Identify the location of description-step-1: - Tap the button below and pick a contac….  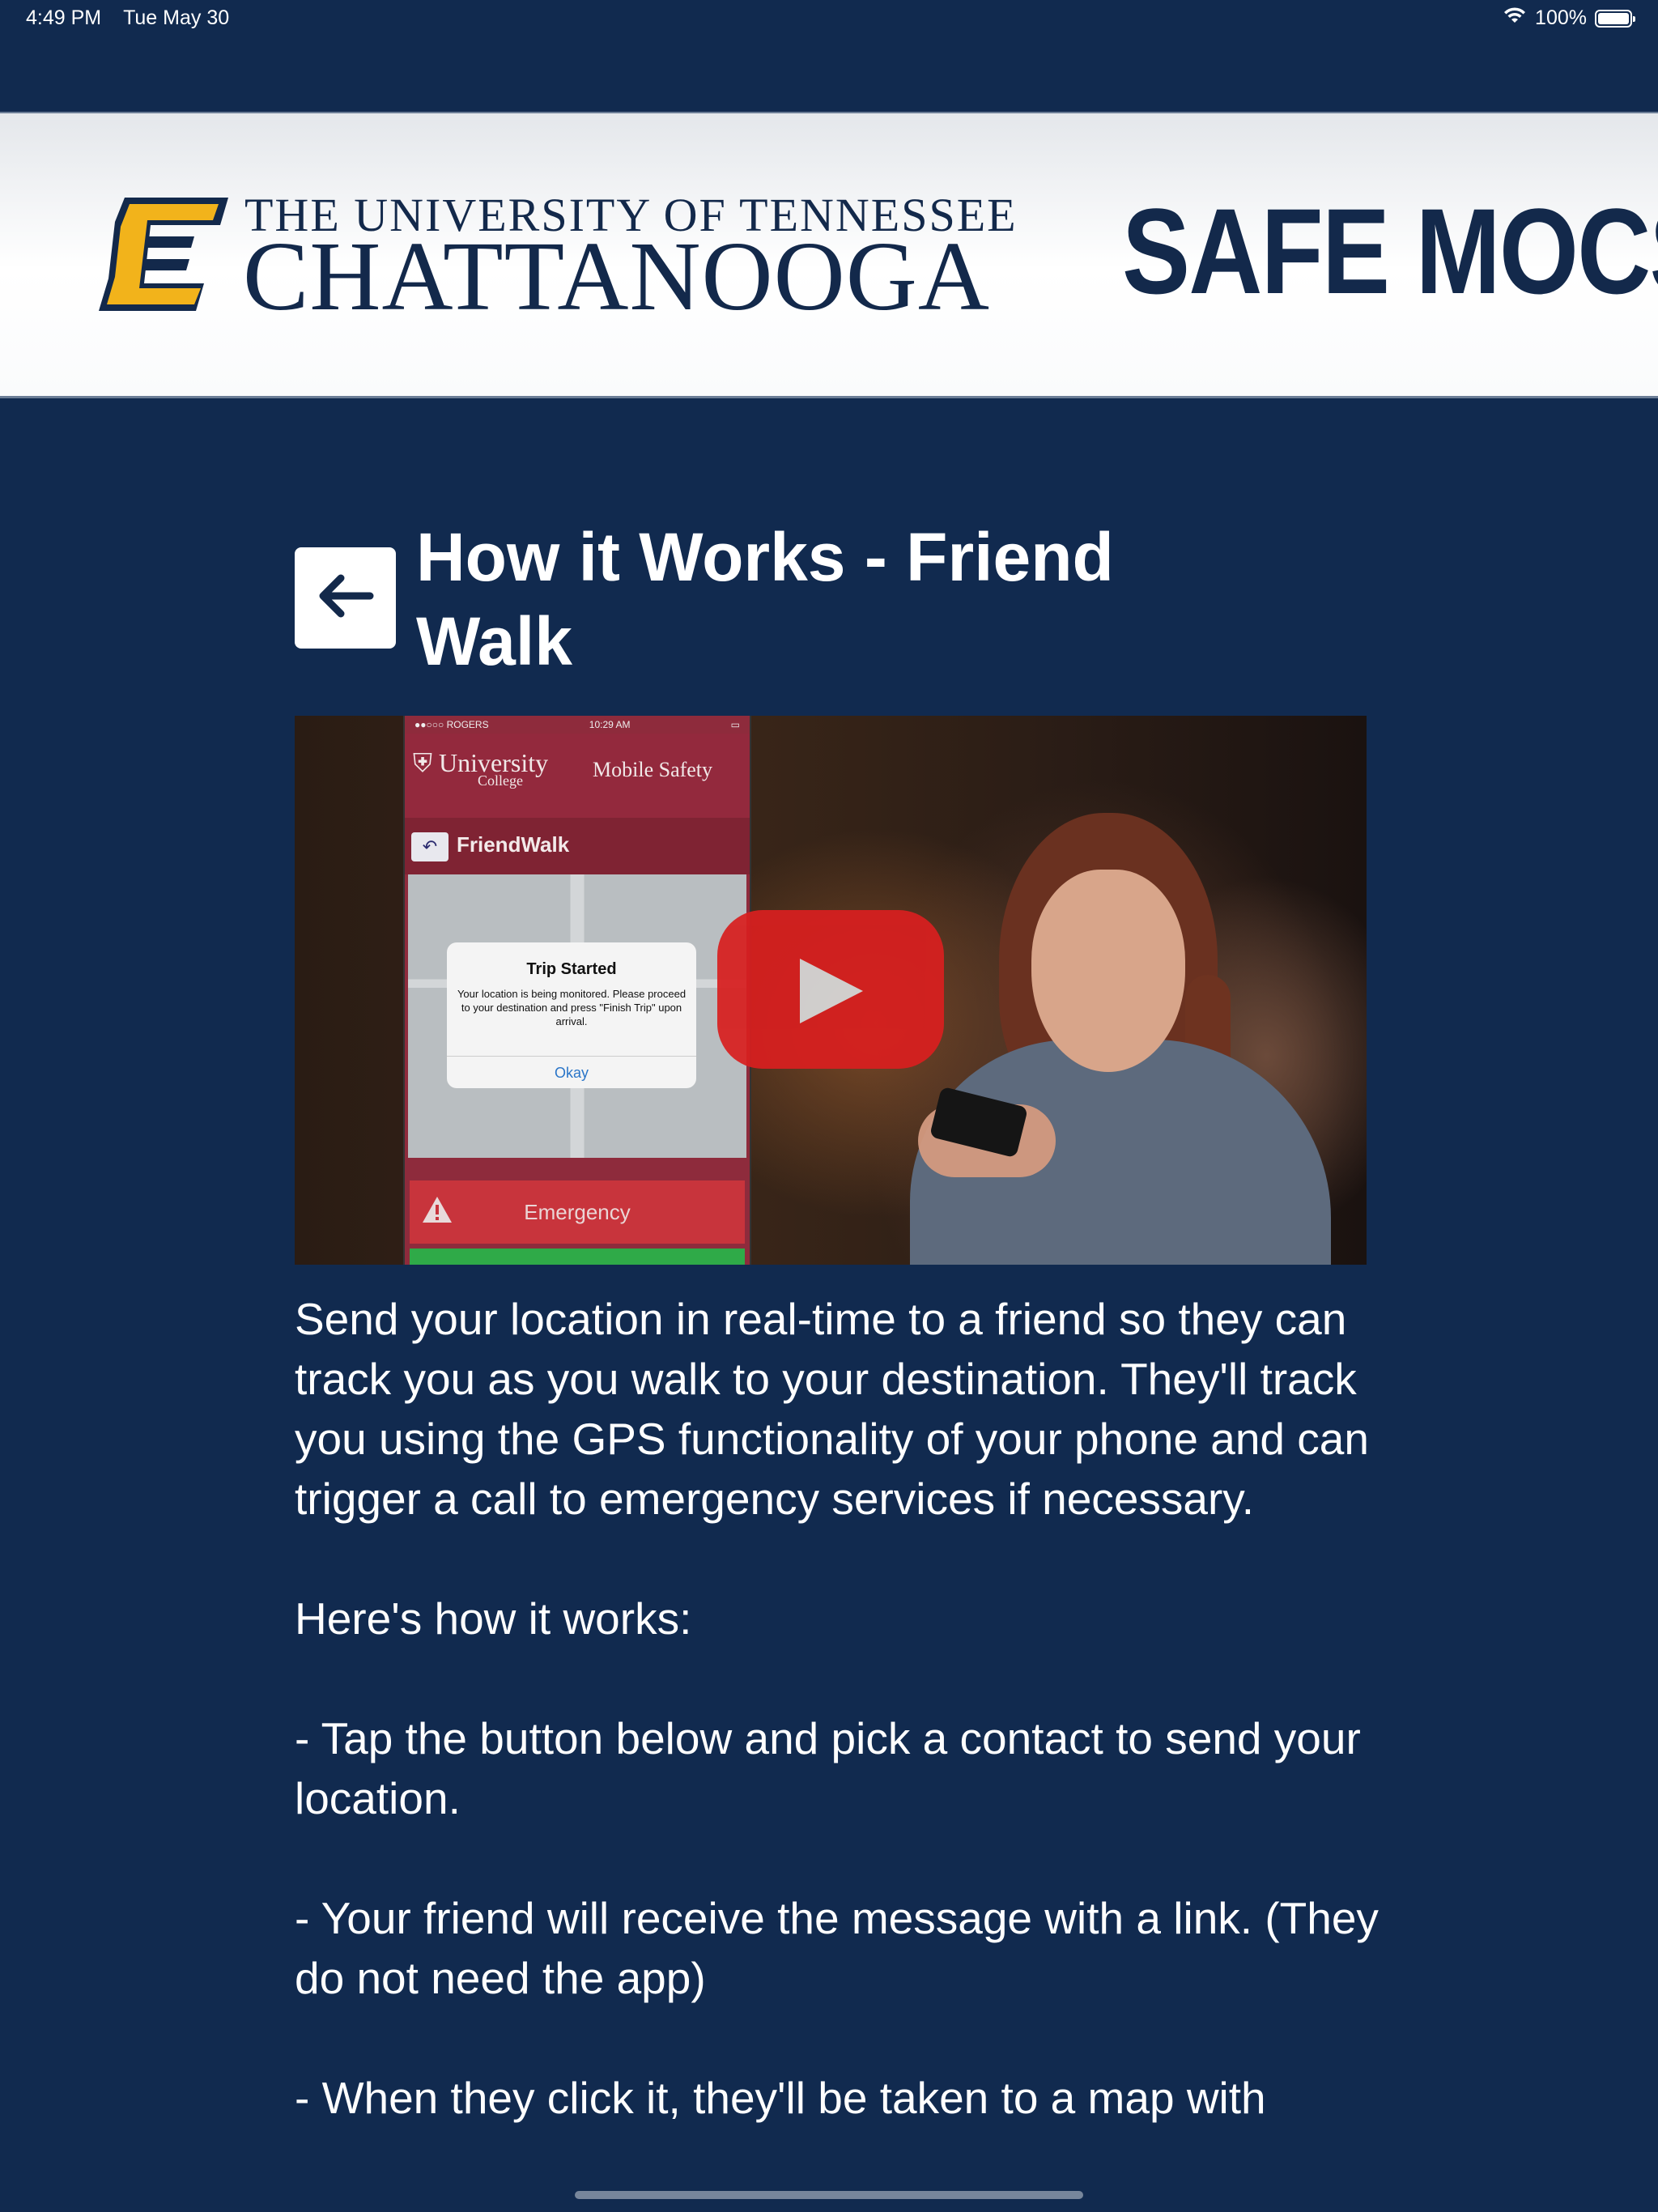
(828, 1768).